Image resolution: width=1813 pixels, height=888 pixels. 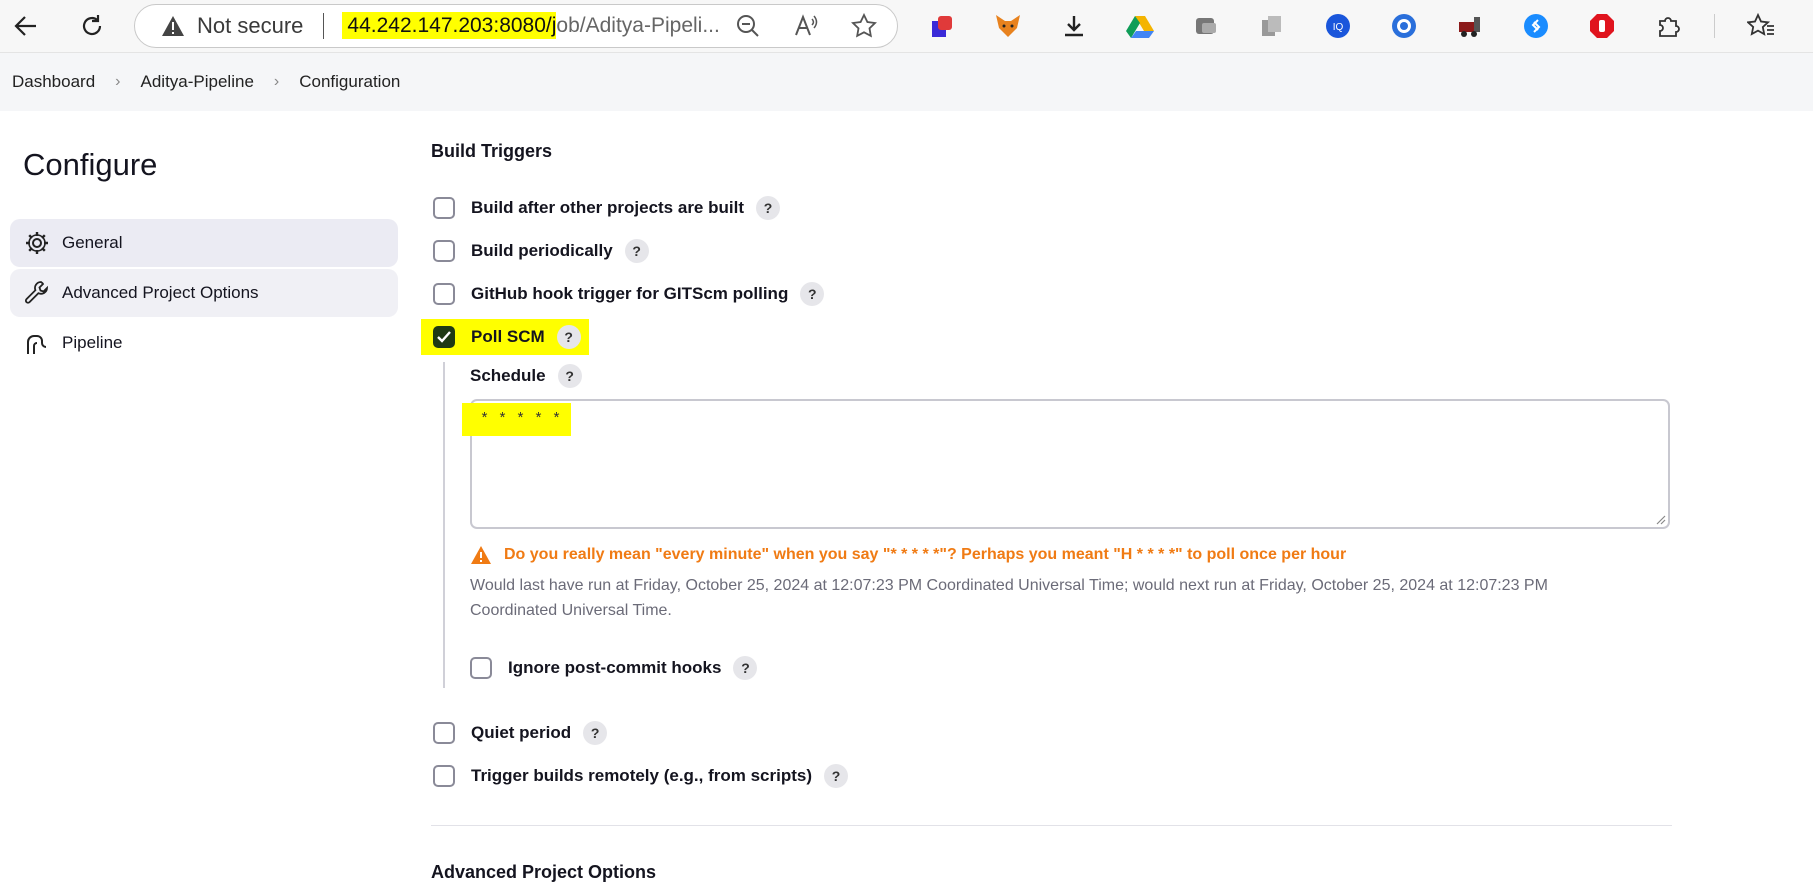 I want to click on read-aloud-icon, so click(x=806, y=26).